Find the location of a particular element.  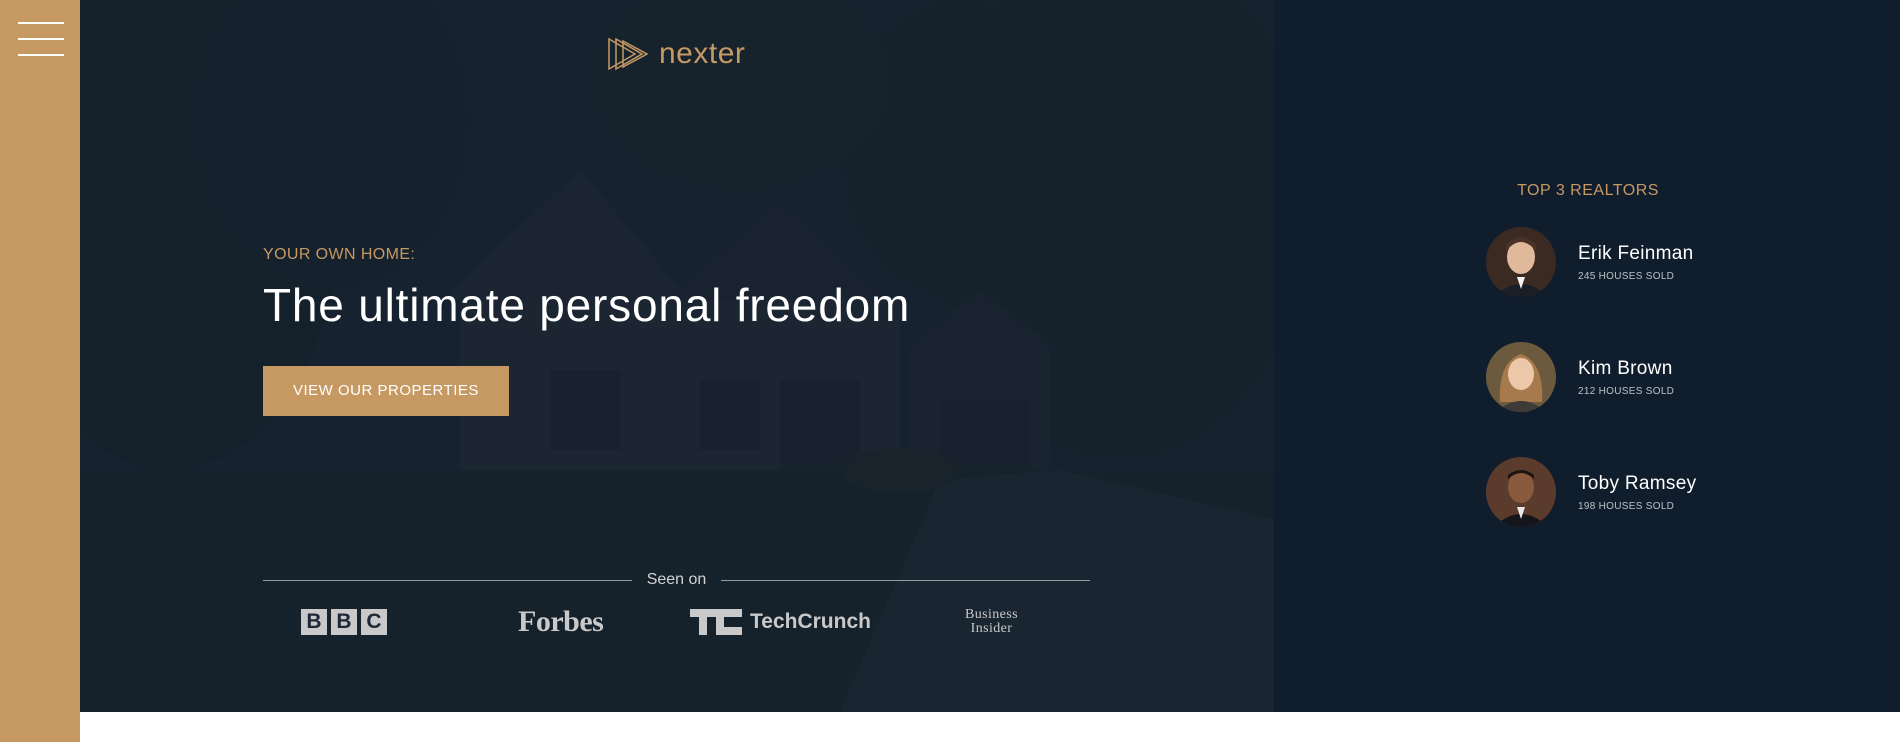

realtor-card: Toby Ramsey 198 HOUSES SOLD is located at coordinates (1666, 492).